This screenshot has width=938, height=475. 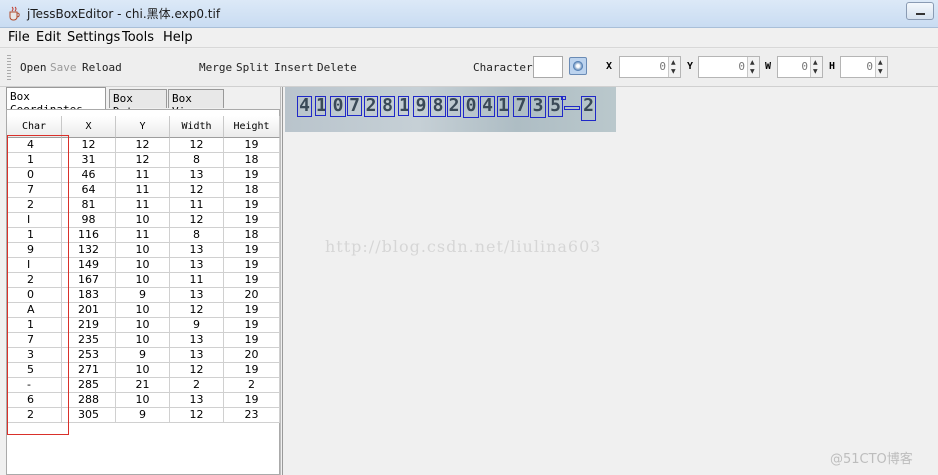 What do you see at coordinates (674, 67) in the screenshot?
I see `x-spinner-arrows: ▲ ▼` at bounding box center [674, 67].